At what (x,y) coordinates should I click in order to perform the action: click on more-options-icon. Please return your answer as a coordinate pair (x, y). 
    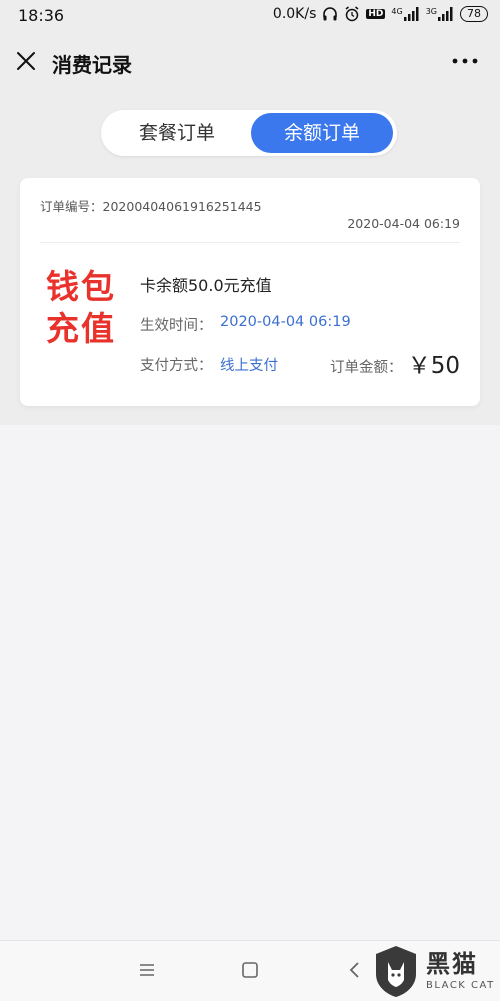
    Looking at the image, I should click on (465, 61).